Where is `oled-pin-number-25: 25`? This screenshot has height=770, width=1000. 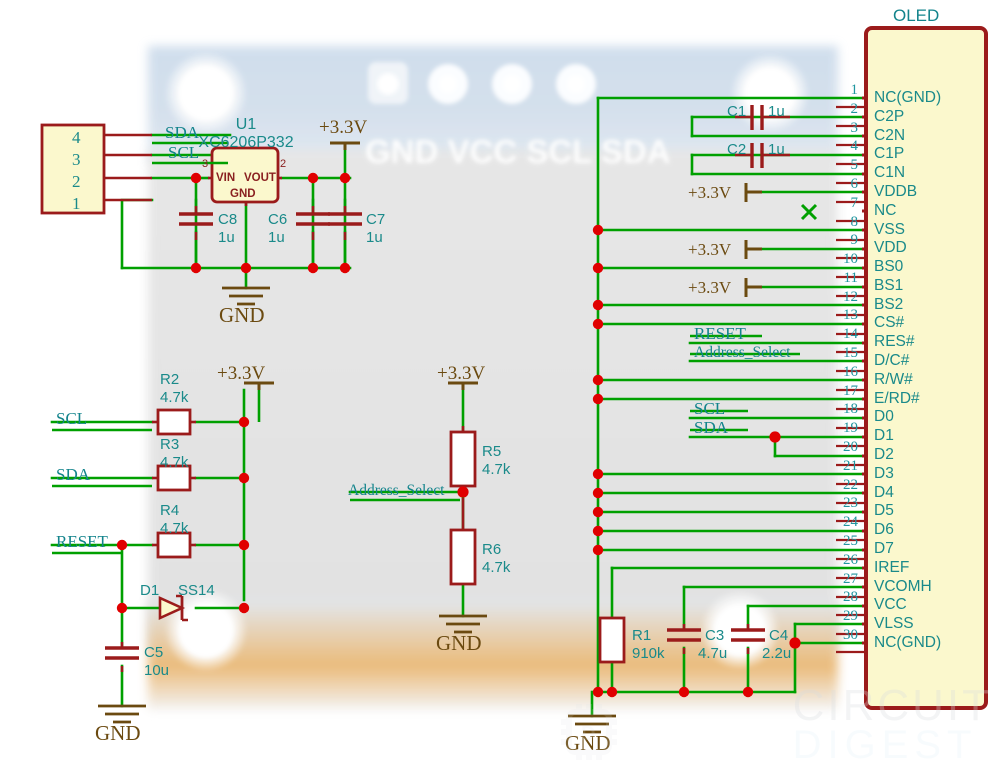
oled-pin-number-25: 25 is located at coordinates (850, 540).